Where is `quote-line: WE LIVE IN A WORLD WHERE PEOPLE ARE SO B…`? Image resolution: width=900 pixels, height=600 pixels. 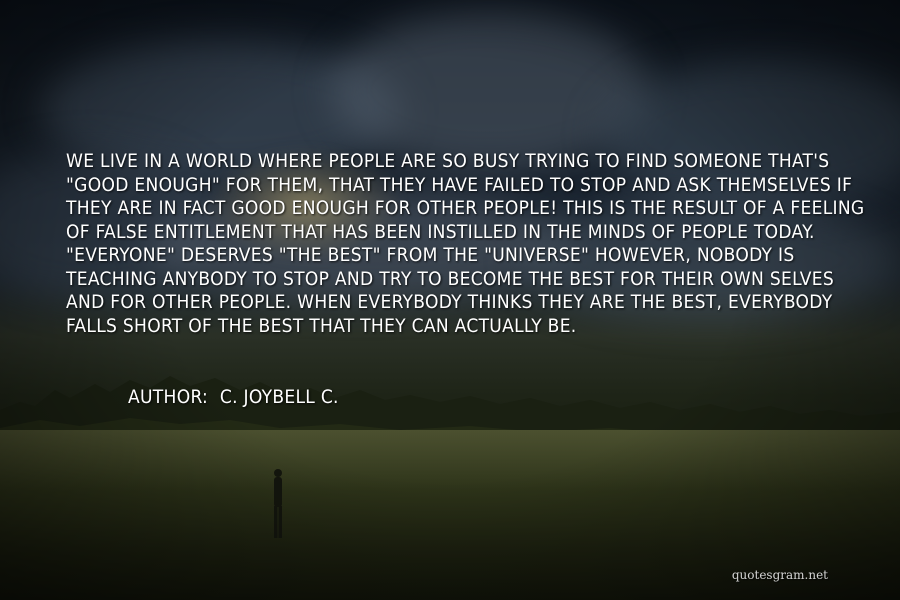 quote-line: WE LIVE IN A WORLD WHERE PEOPLE ARE SO B… is located at coordinates (448, 161).